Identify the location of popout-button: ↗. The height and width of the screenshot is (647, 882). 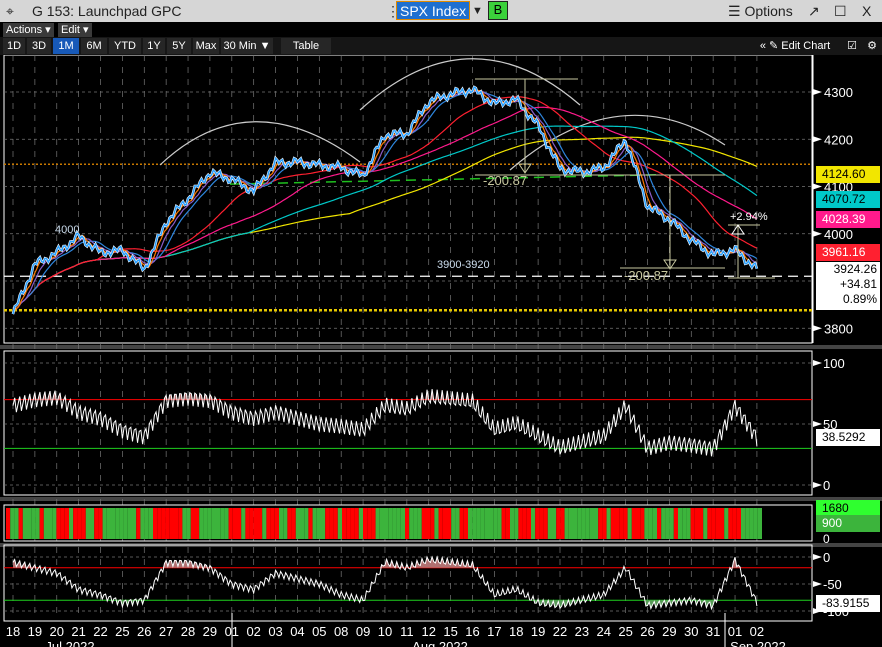
(814, 11).